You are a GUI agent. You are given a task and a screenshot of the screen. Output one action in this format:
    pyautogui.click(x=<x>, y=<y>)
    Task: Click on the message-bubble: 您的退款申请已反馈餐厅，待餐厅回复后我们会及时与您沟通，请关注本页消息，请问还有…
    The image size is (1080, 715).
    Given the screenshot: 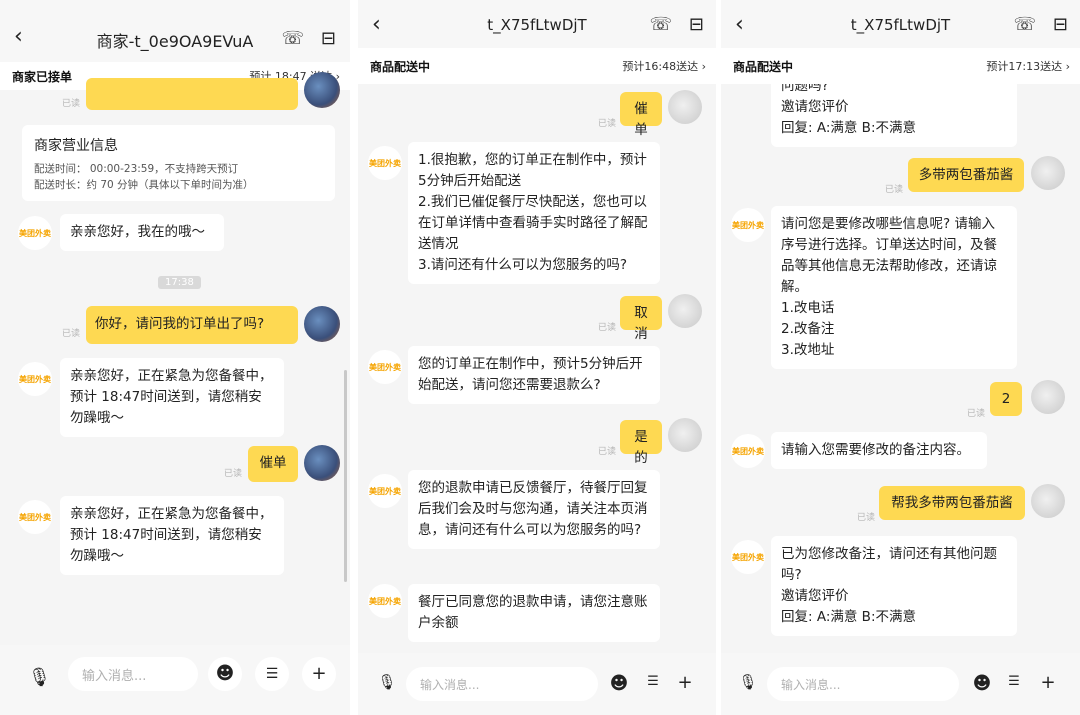 What is the action you would take?
    pyautogui.click(x=534, y=509)
    